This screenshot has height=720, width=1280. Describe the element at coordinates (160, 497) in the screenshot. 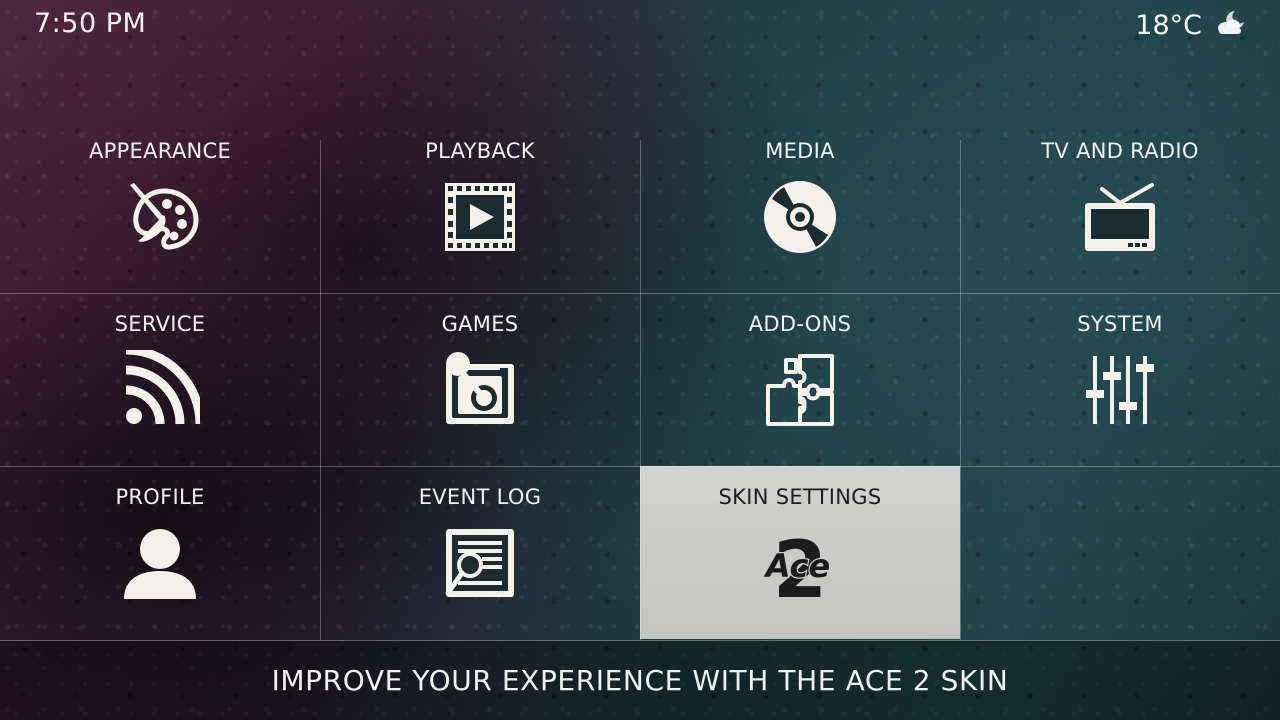

I see `tile-label: PROFILE` at that location.